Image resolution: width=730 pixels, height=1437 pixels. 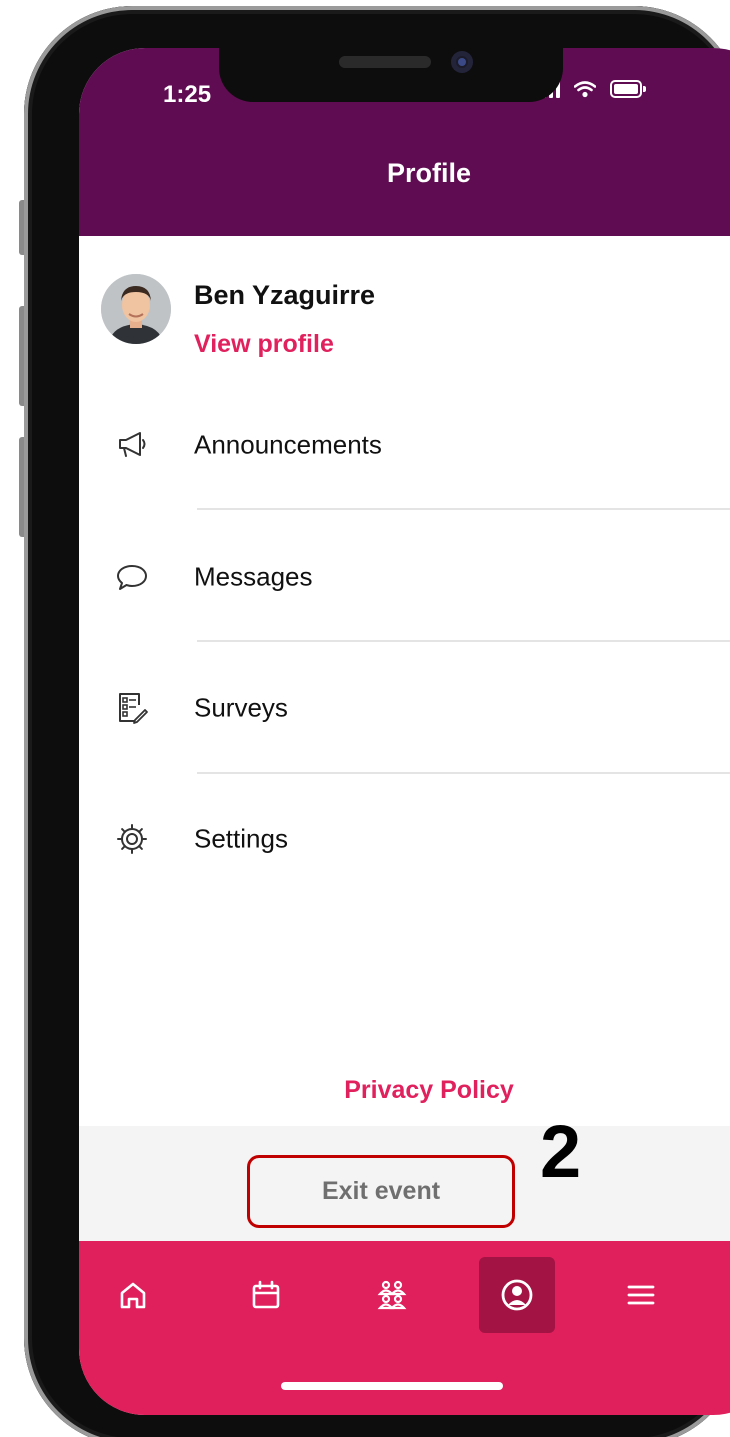 I want to click on notch, so click(x=391, y=75).